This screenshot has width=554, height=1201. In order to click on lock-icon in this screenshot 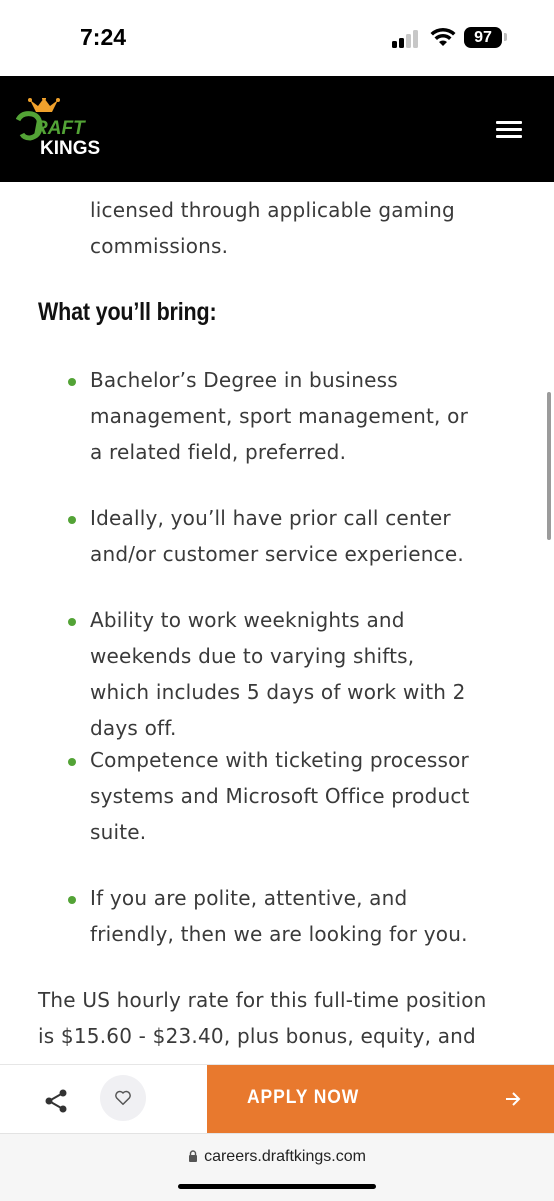, I will do `click(193, 1156)`.